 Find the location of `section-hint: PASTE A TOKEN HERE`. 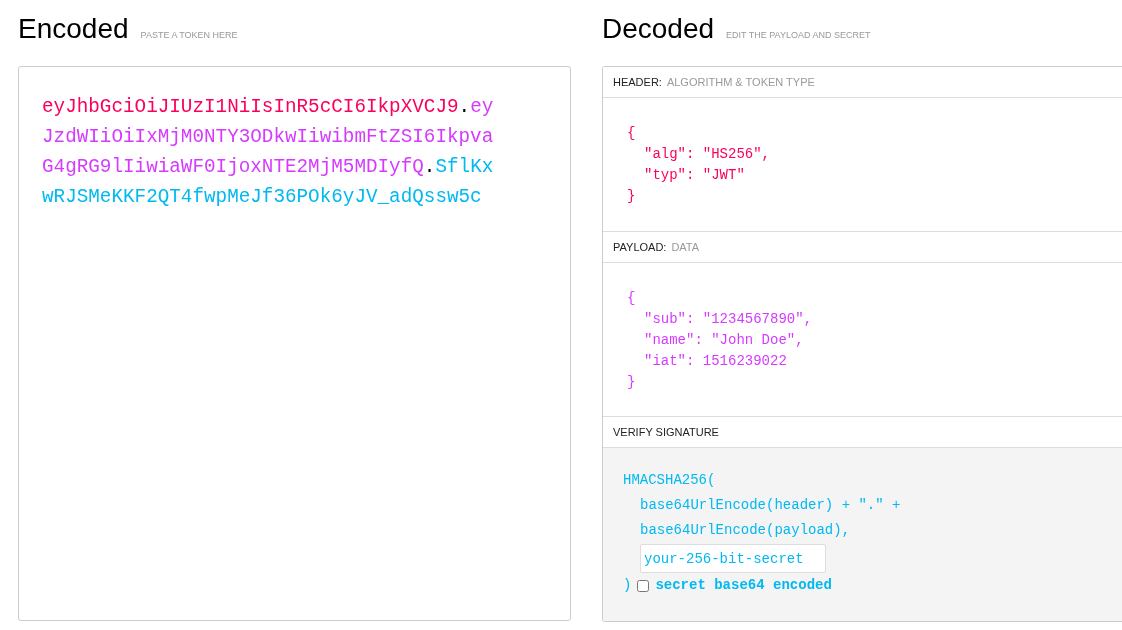

section-hint: PASTE A TOKEN HERE is located at coordinates (189, 35).